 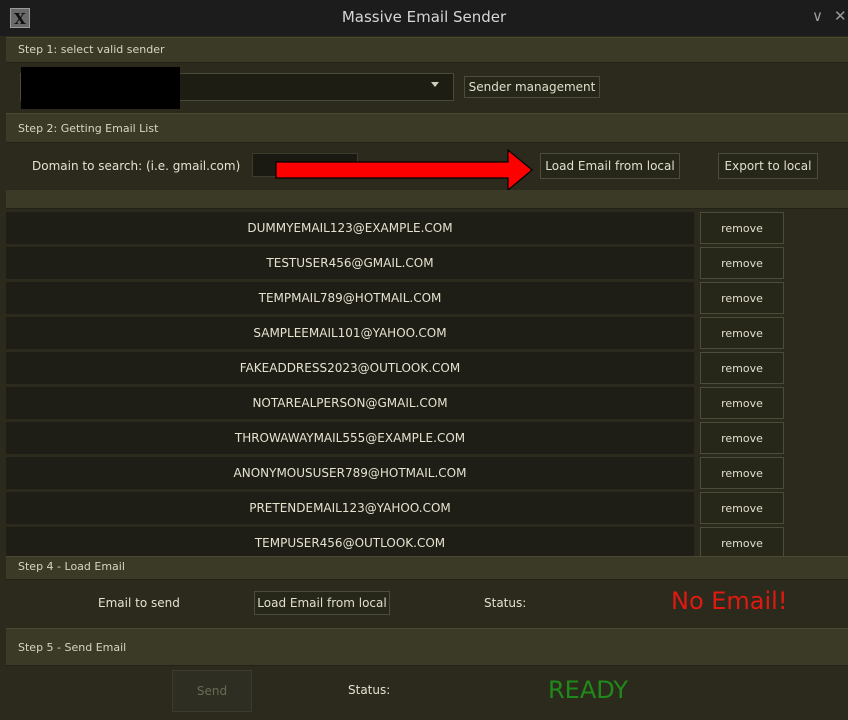 What do you see at coordinates (427, 647) in the screenshot?
I see `step5-header: Step 5 - Send Email` at bounding box center [427, 647].